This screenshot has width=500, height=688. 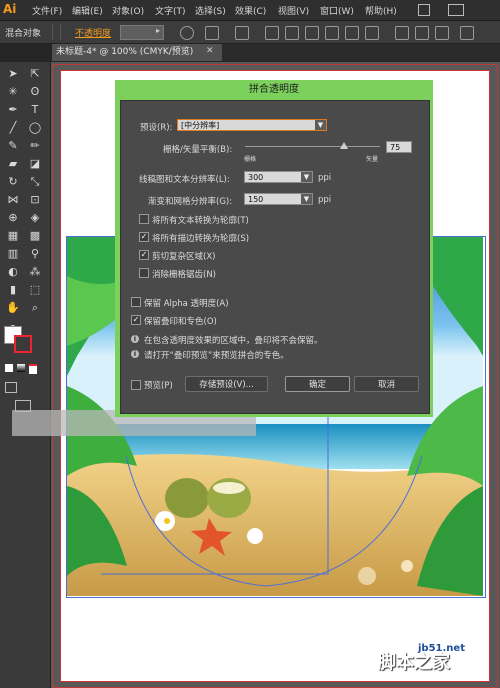 I want to click on none-mode-icon, so click(x=33, y=369).